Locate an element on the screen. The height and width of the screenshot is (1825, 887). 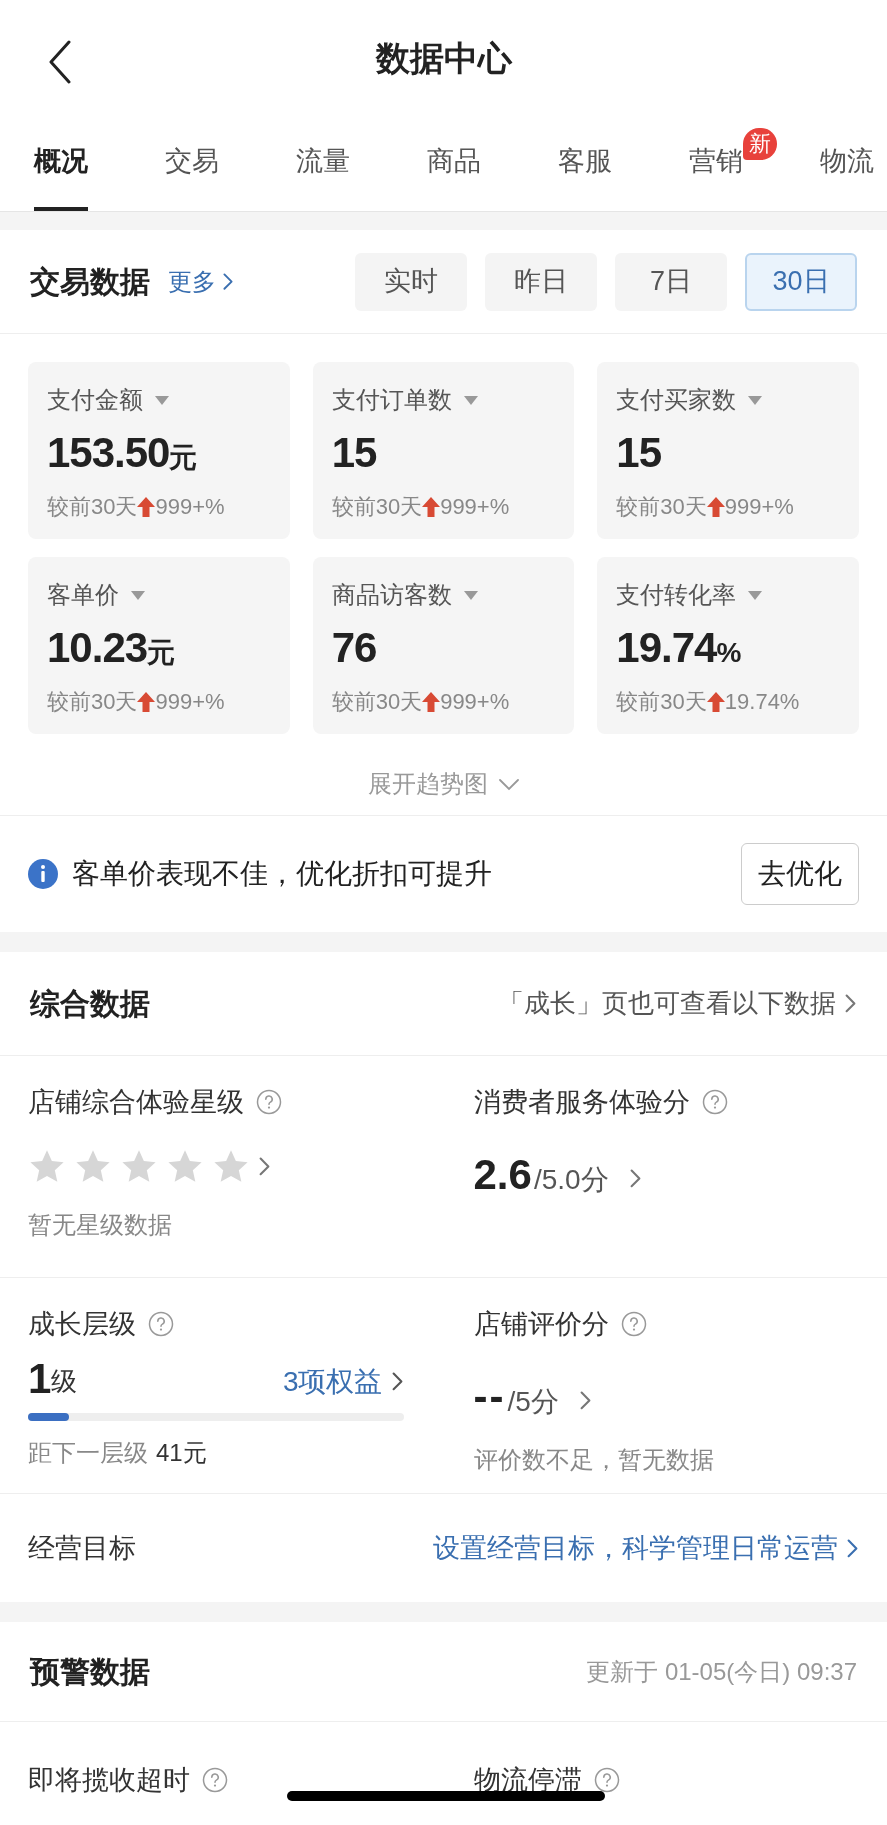
metric-label: 支付订单数 is located at coordinates (391, 400).